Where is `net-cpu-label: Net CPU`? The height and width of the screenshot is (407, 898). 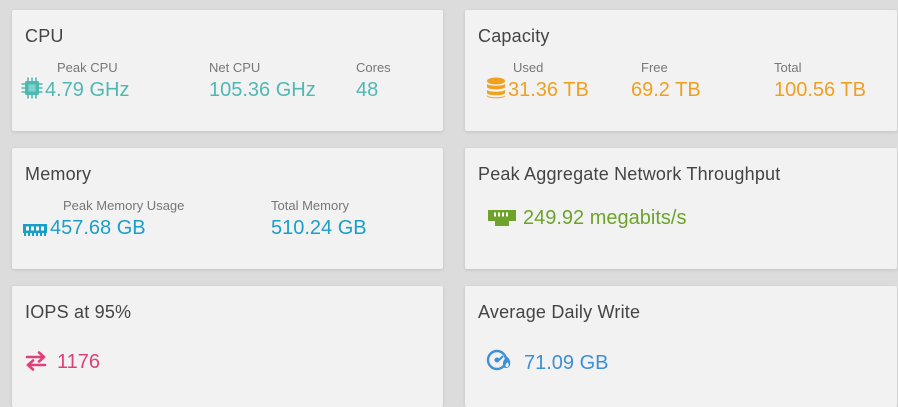 net-cpu-label: Net CPU is located at coordinates (235, 67).